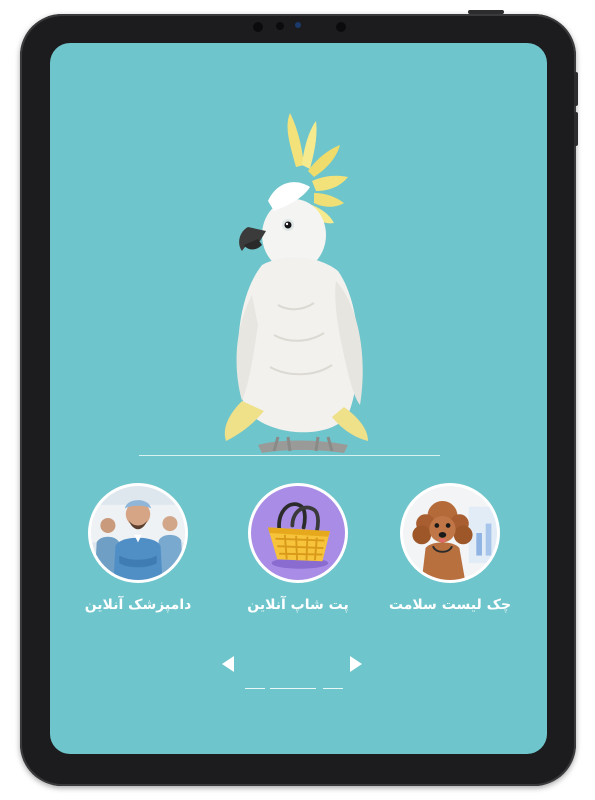  What do you see at coordinates (293, 688) in the screenshot?
I see `pager-indicator-active` at bounding box center [293, 688].